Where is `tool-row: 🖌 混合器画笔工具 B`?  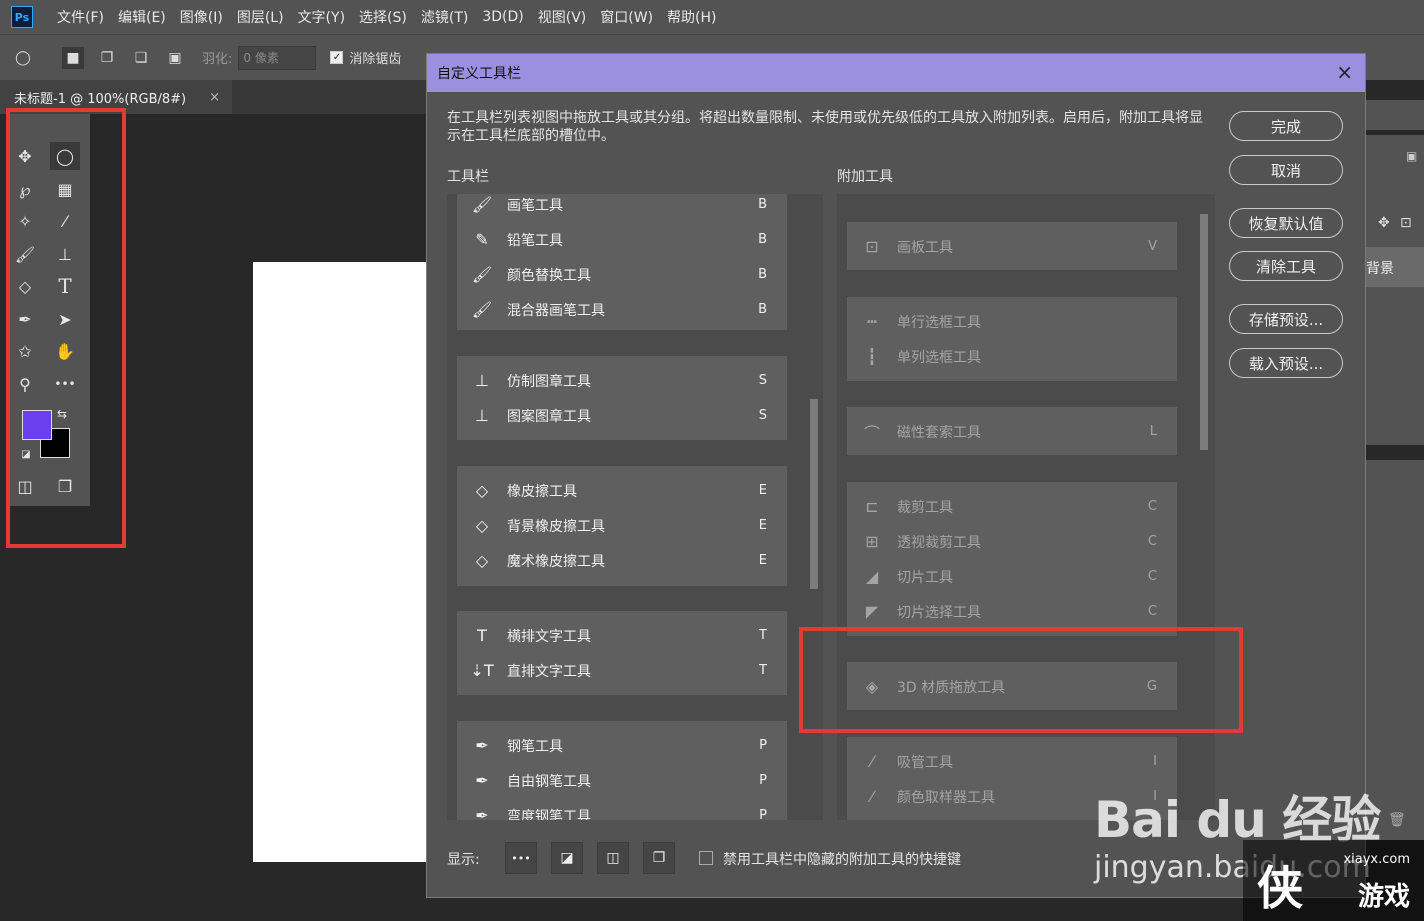 tool-row: 🖌 混合器画笔工具 B is located at coordinates (622, 309).